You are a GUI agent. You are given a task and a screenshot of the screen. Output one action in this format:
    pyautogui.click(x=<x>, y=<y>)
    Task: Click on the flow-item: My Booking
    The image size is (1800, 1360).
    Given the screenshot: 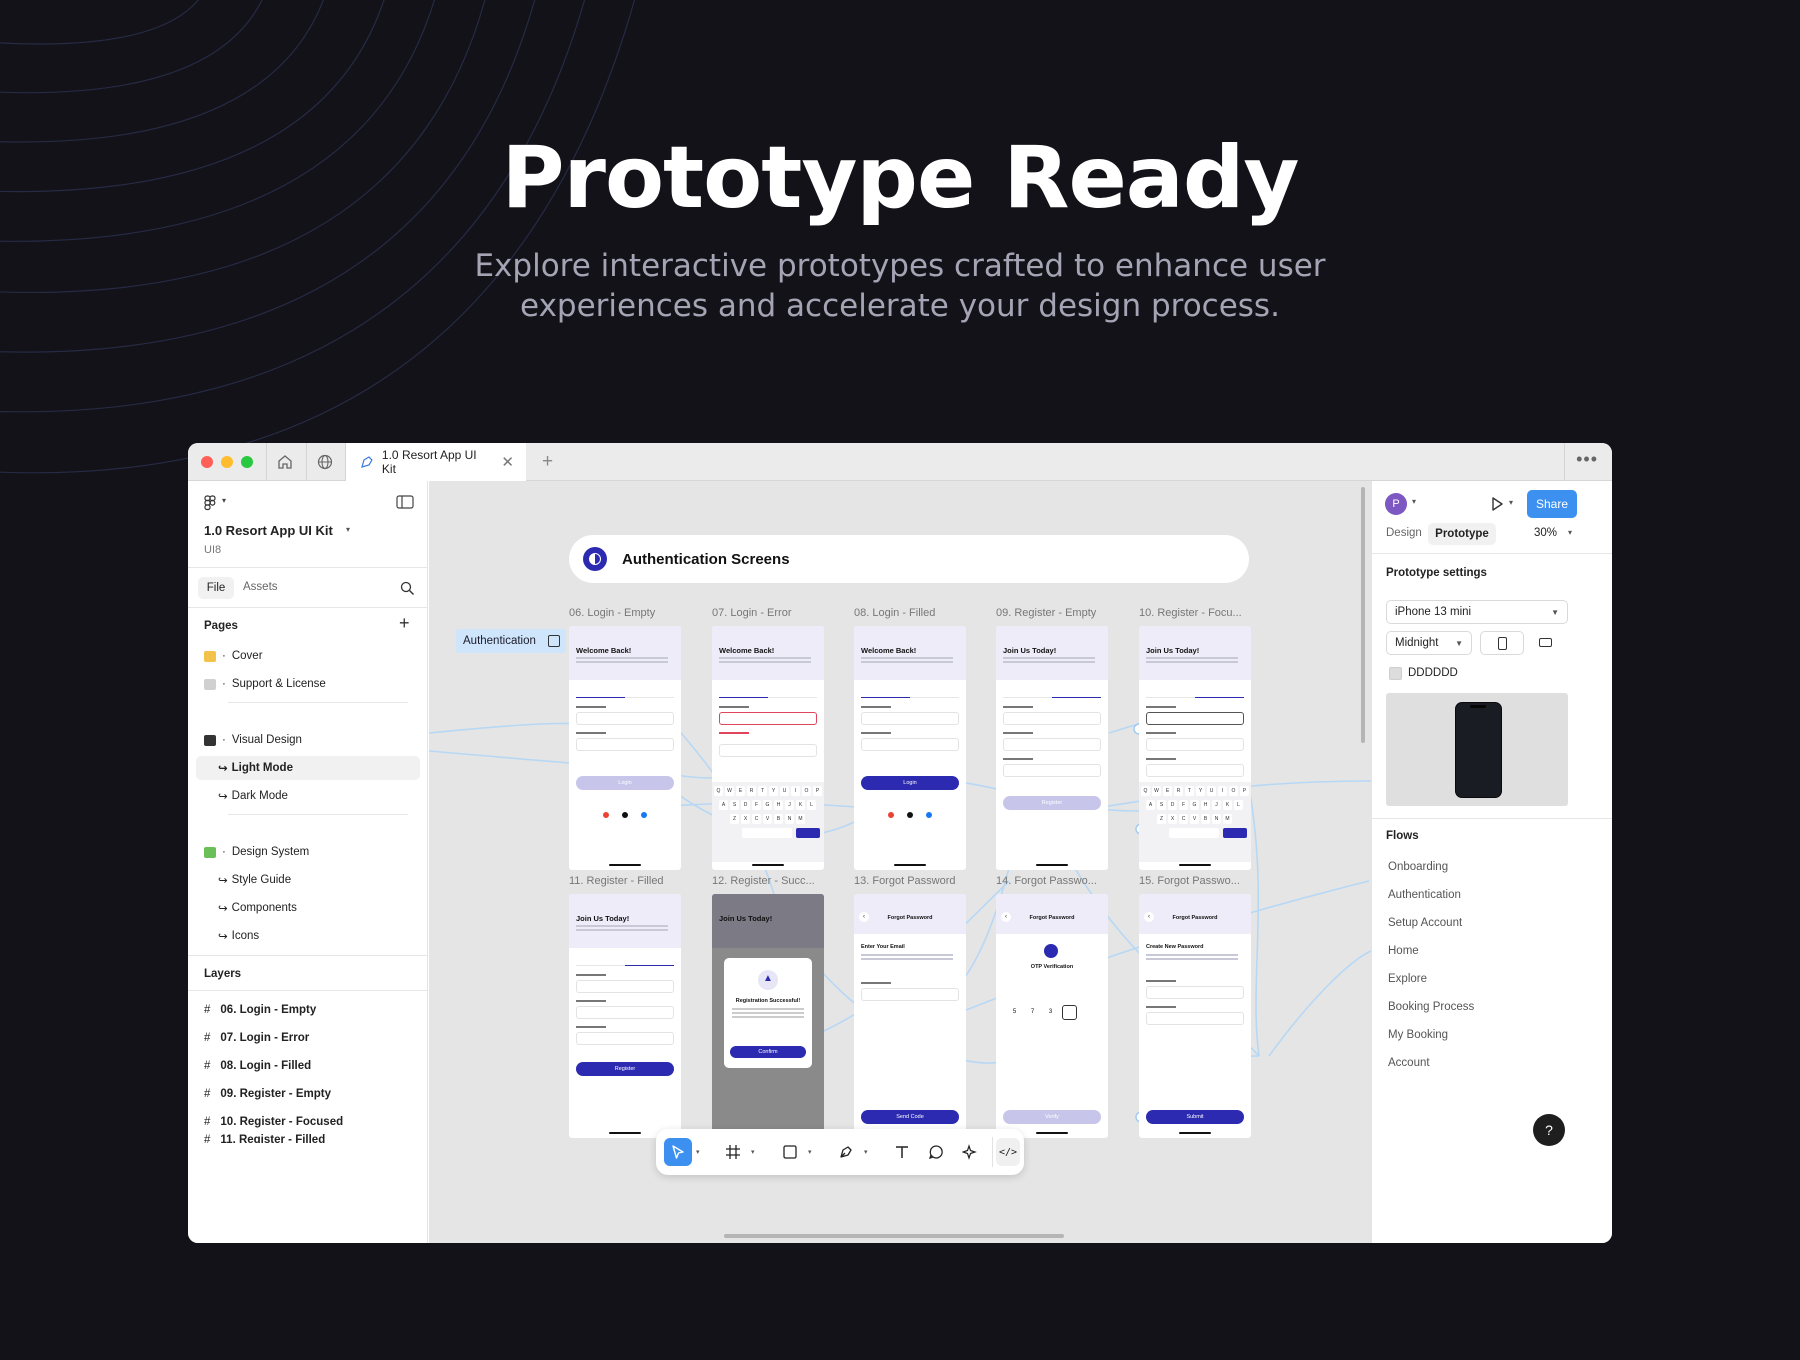 What is the action you would take?
    pyautogui.click(x=1418, y=1035)
    